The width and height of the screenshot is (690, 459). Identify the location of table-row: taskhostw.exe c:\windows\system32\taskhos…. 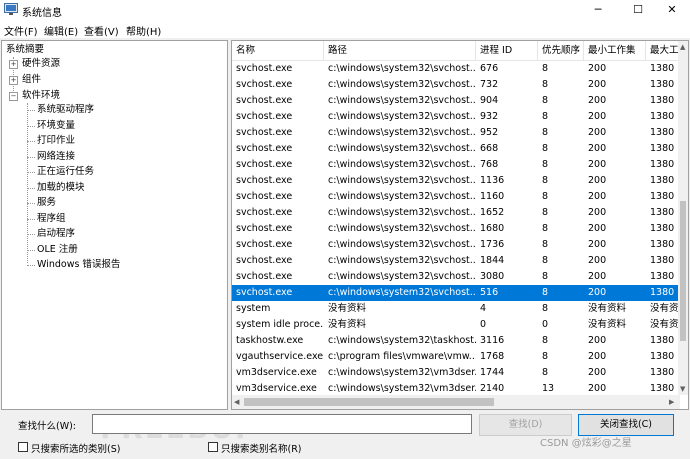
(456, 341).